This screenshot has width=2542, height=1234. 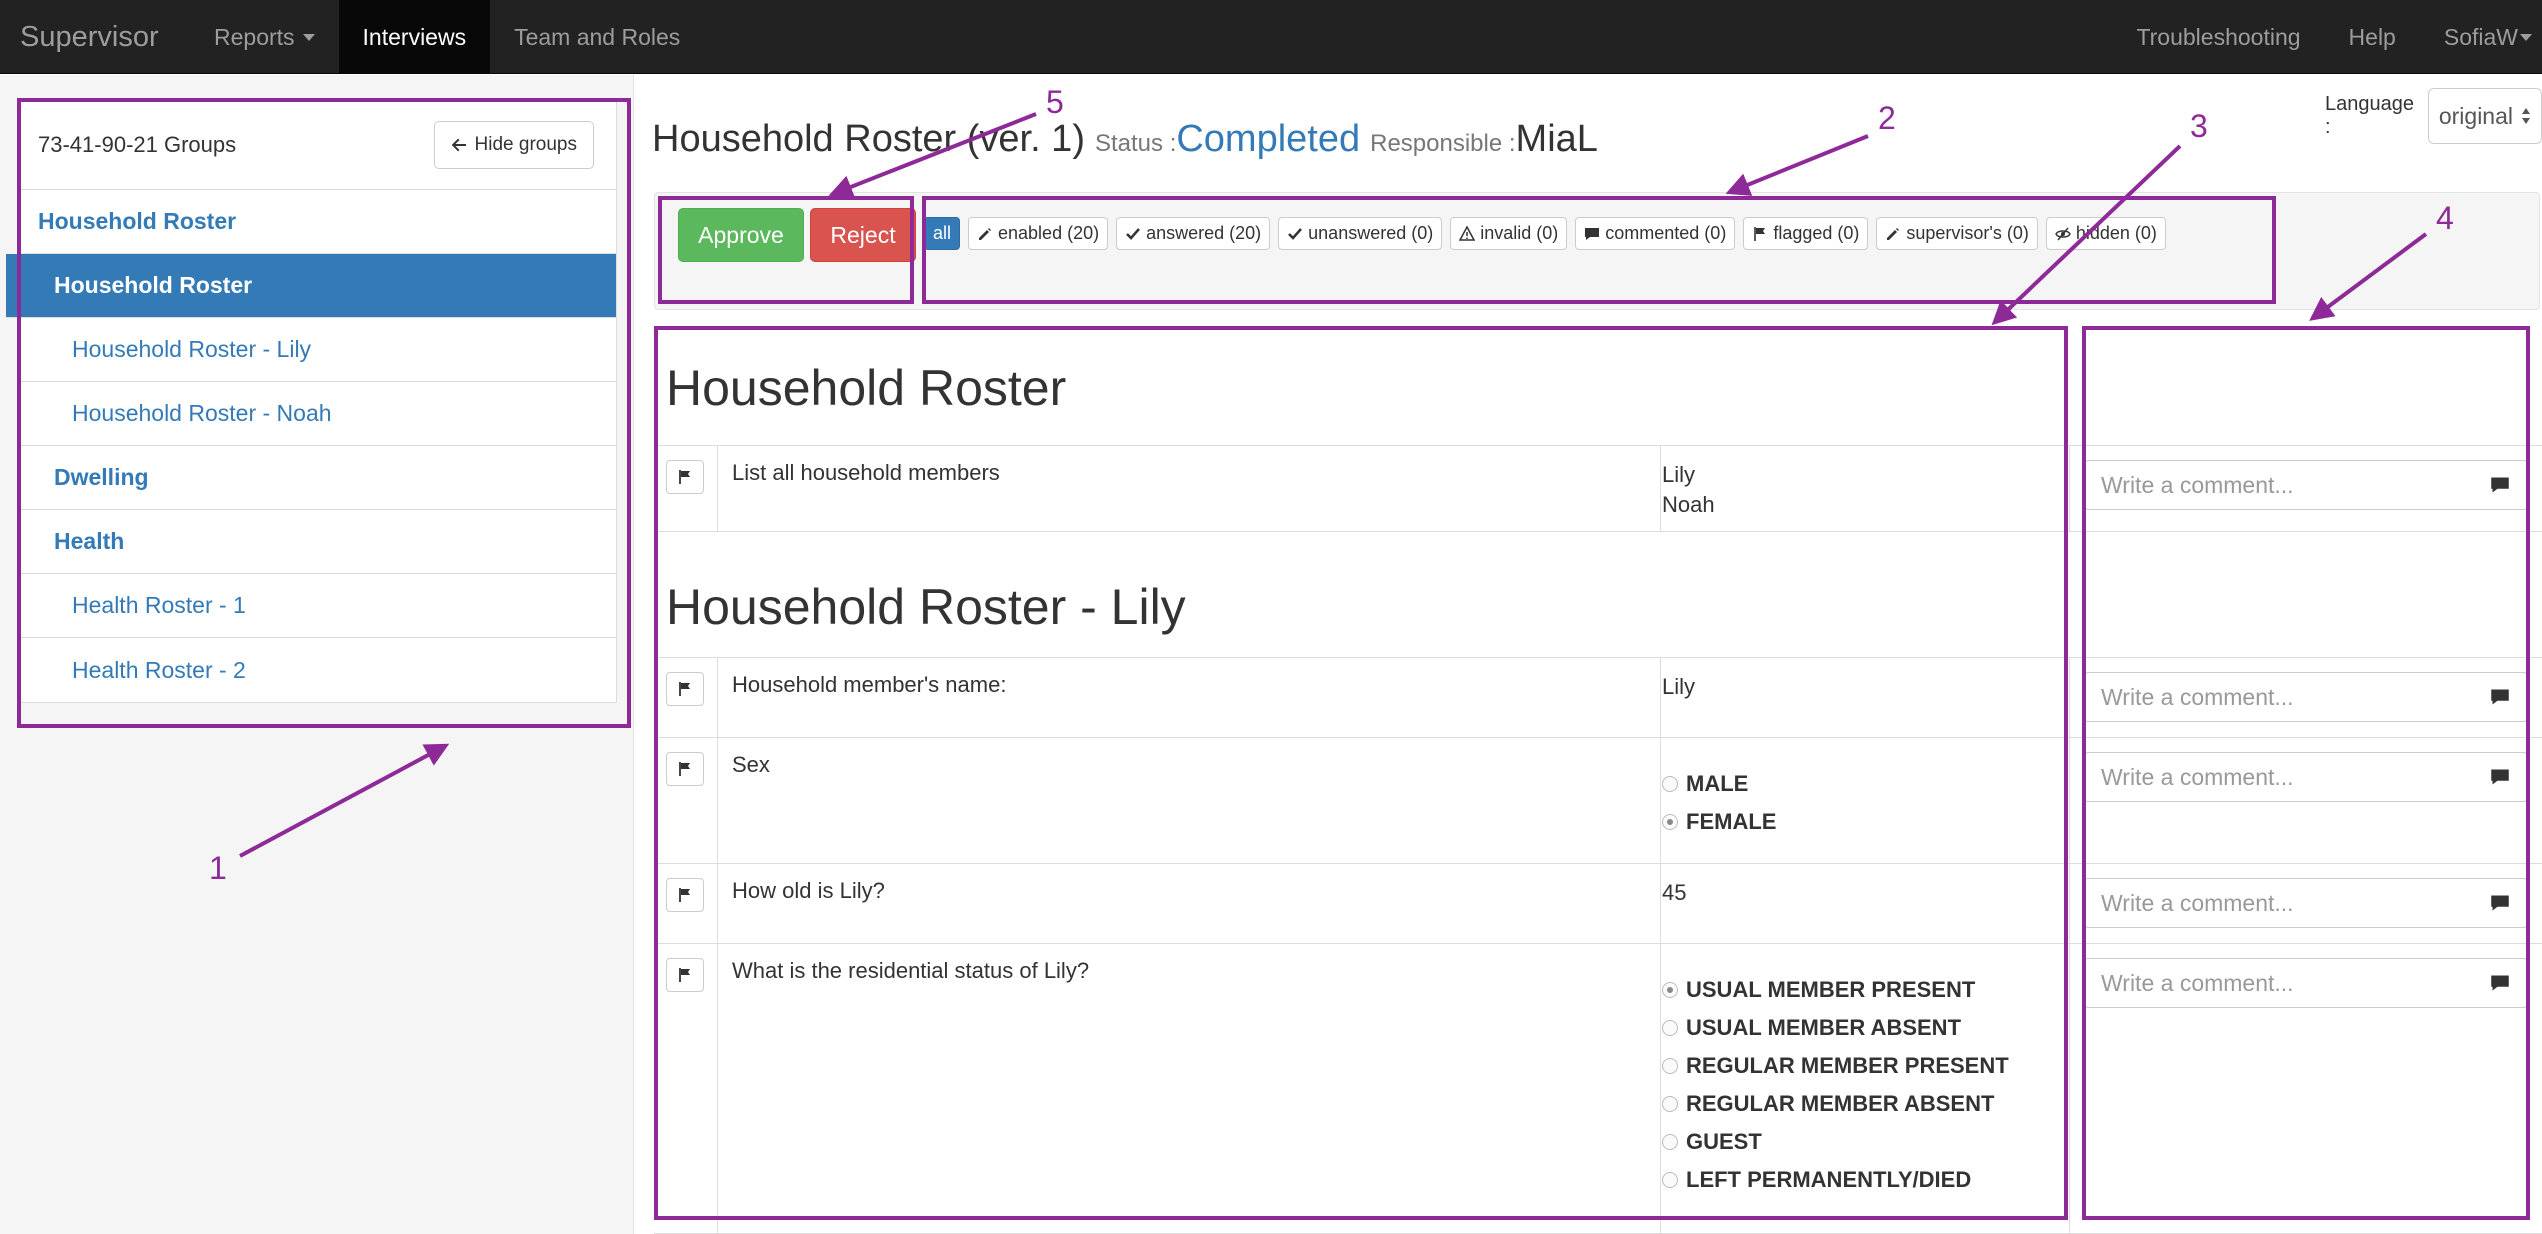 I want to click on annotation-label-3: 3, so click(x=2199, y=126).